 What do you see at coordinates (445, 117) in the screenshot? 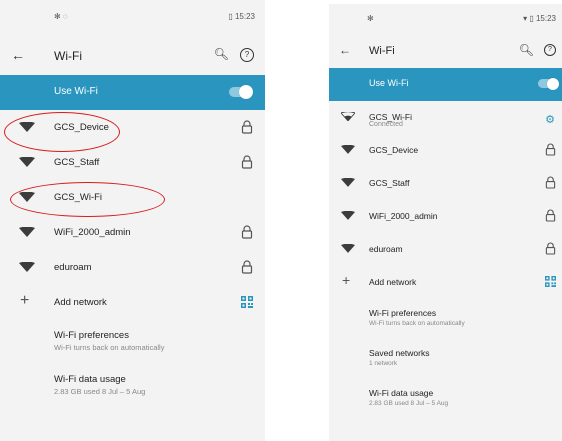
I see `connected-network-item: GCS_Wi-Fi Connected ⚙` at bounding box center [445, 117].